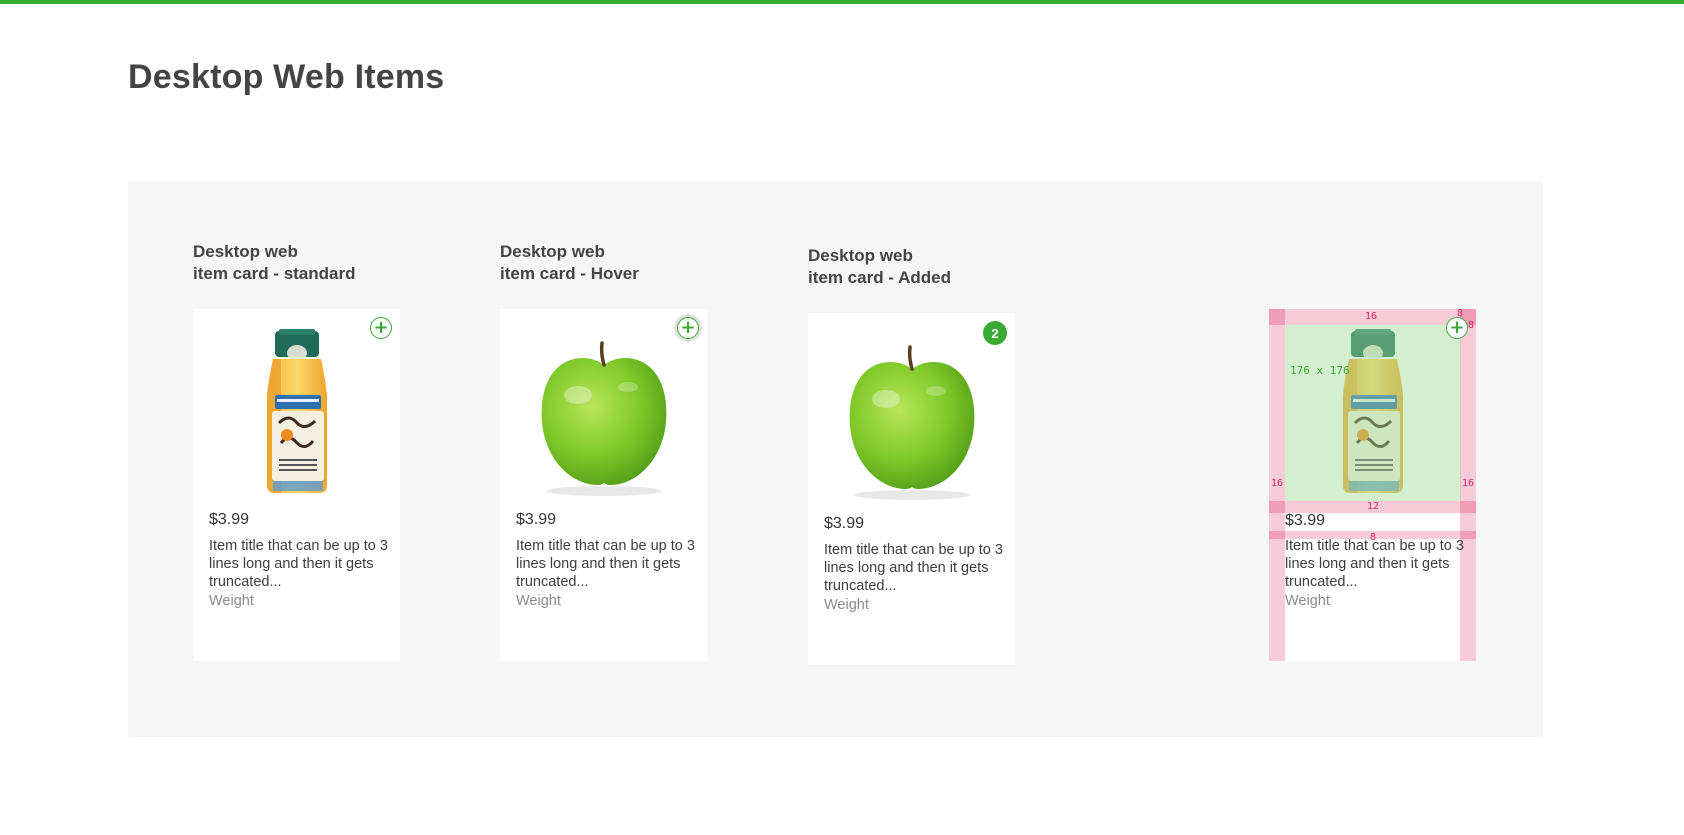 This screenshot has height=835, width=1684. What do you see at coordinates (1320, 370) in the screenshot?
I see `spec-label-image-size: 176 x 176` at bounding box center [1320, 370].